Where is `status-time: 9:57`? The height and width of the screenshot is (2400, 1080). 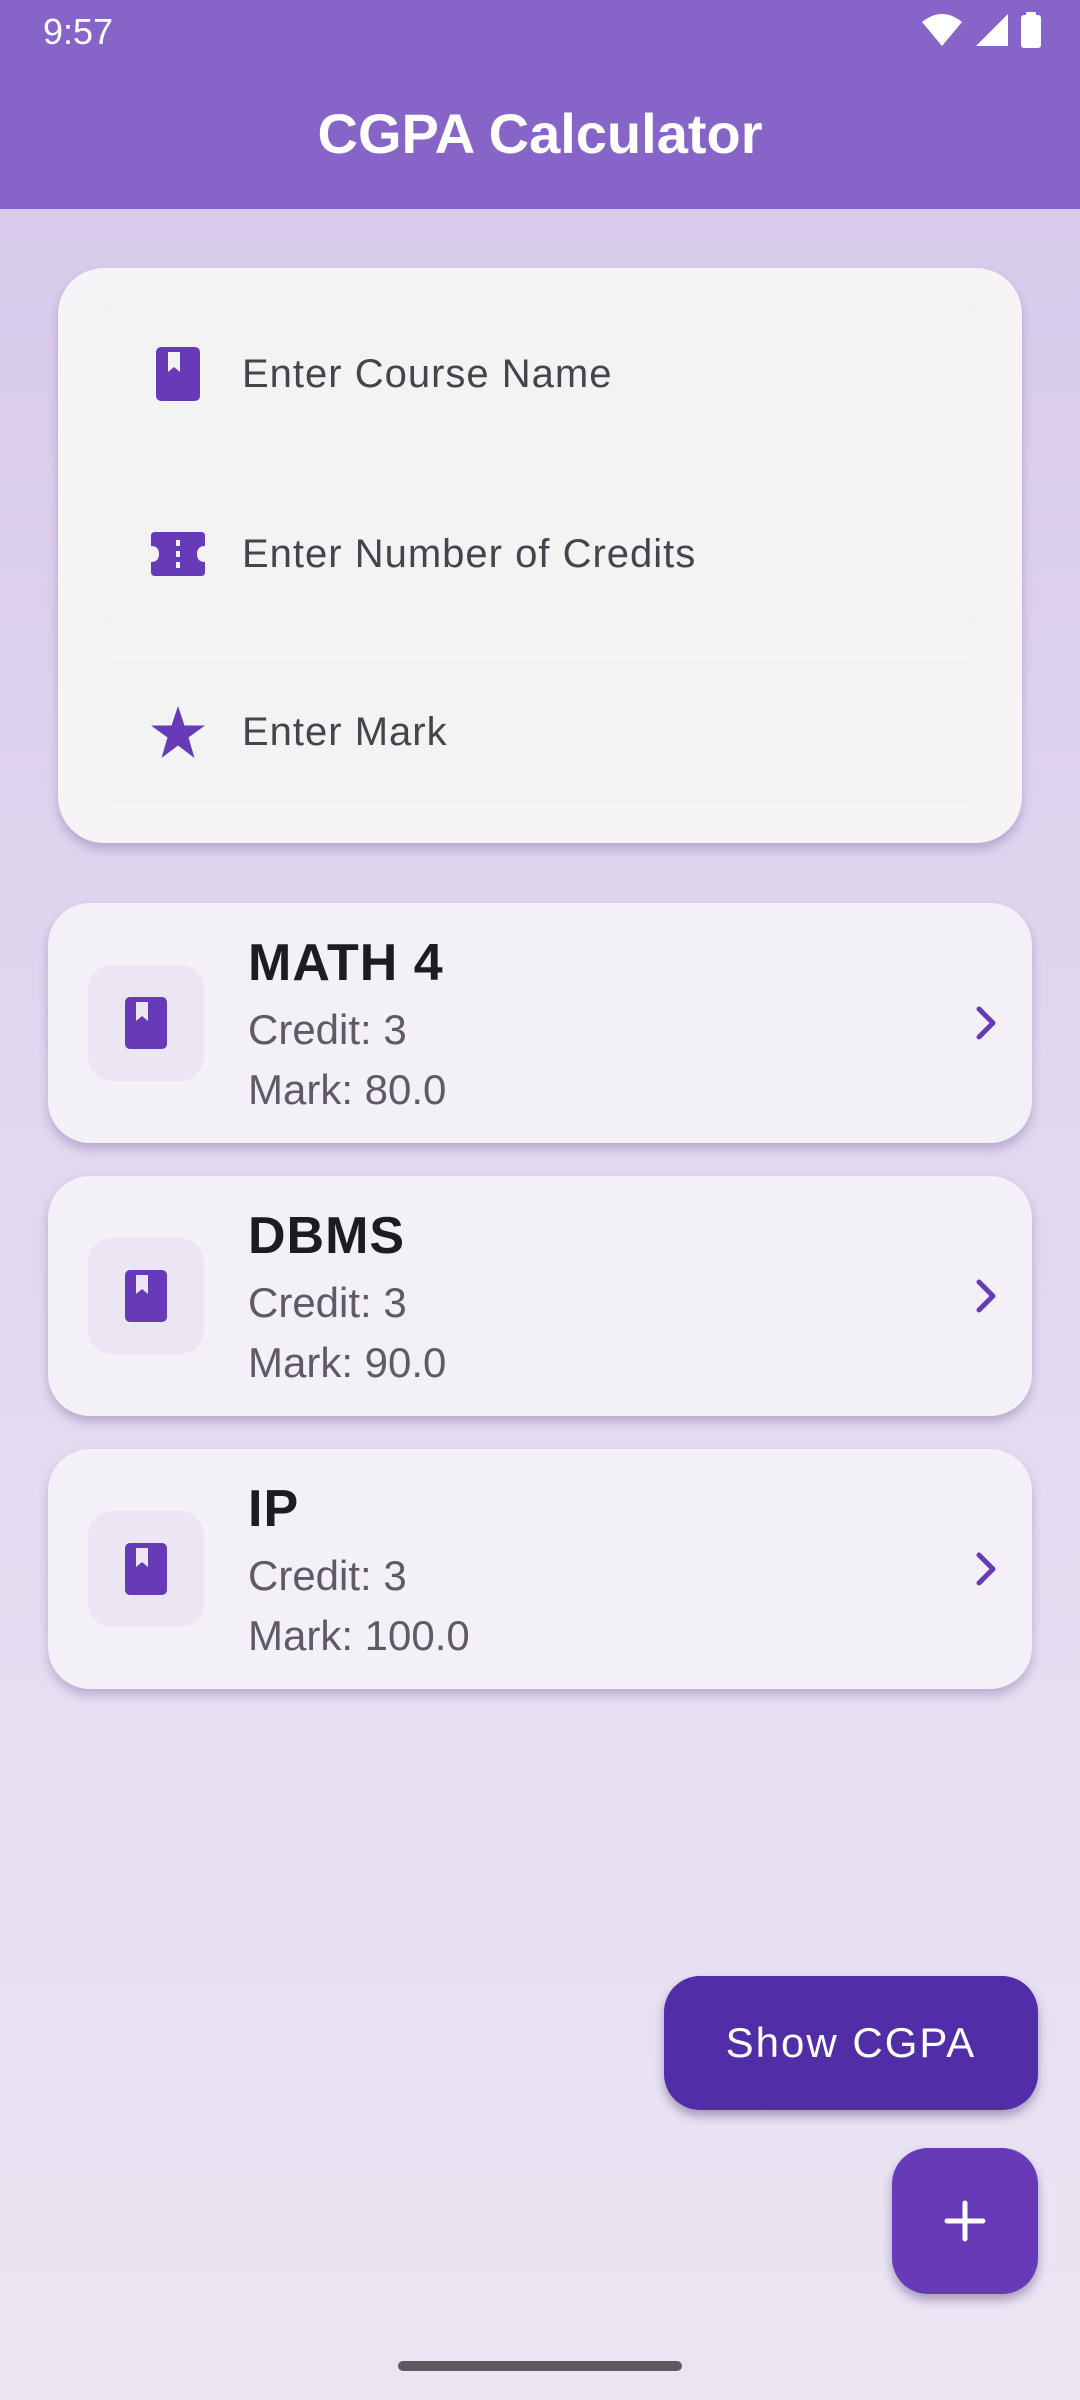
status-time: 9:57 is located at coordinates (78, 31).